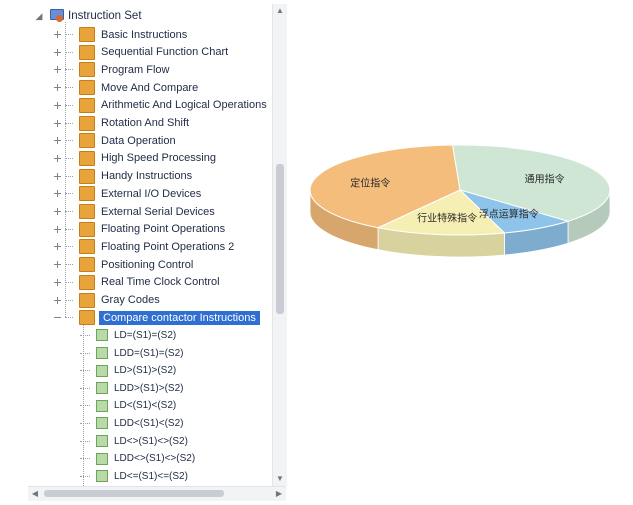 The height and width of the screenshot is (505, 633). Describe the element at coordinates (119, 34) in the screenshot. I see `tree-node-category: Basic Instructions` at that location.